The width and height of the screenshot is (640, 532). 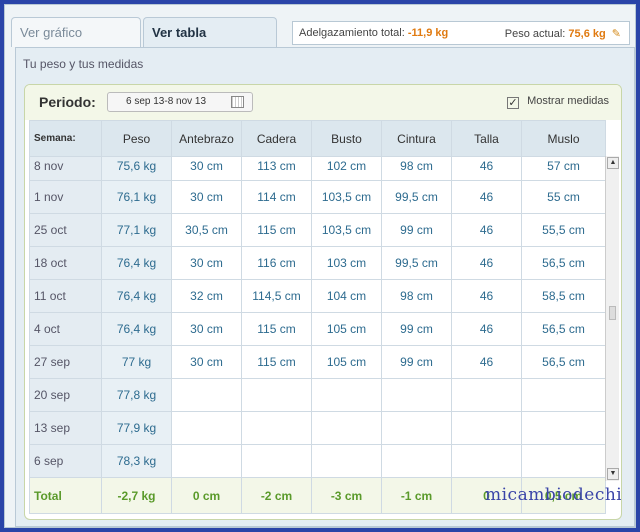 What do you see at coordinates (317, 428) in the screenshot?
I see `table-row: 13 sep 77,9 kg` at bounding box center [317, 428].